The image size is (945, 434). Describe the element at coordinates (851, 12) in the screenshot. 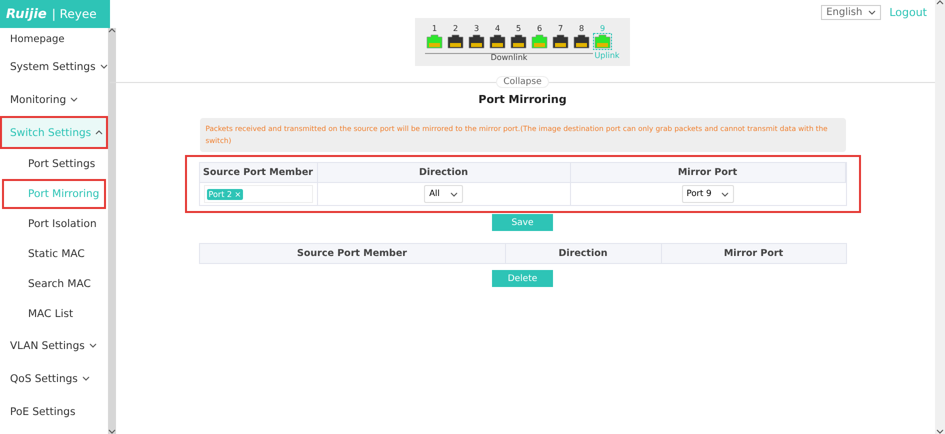

I see `language-select: English` at that location.